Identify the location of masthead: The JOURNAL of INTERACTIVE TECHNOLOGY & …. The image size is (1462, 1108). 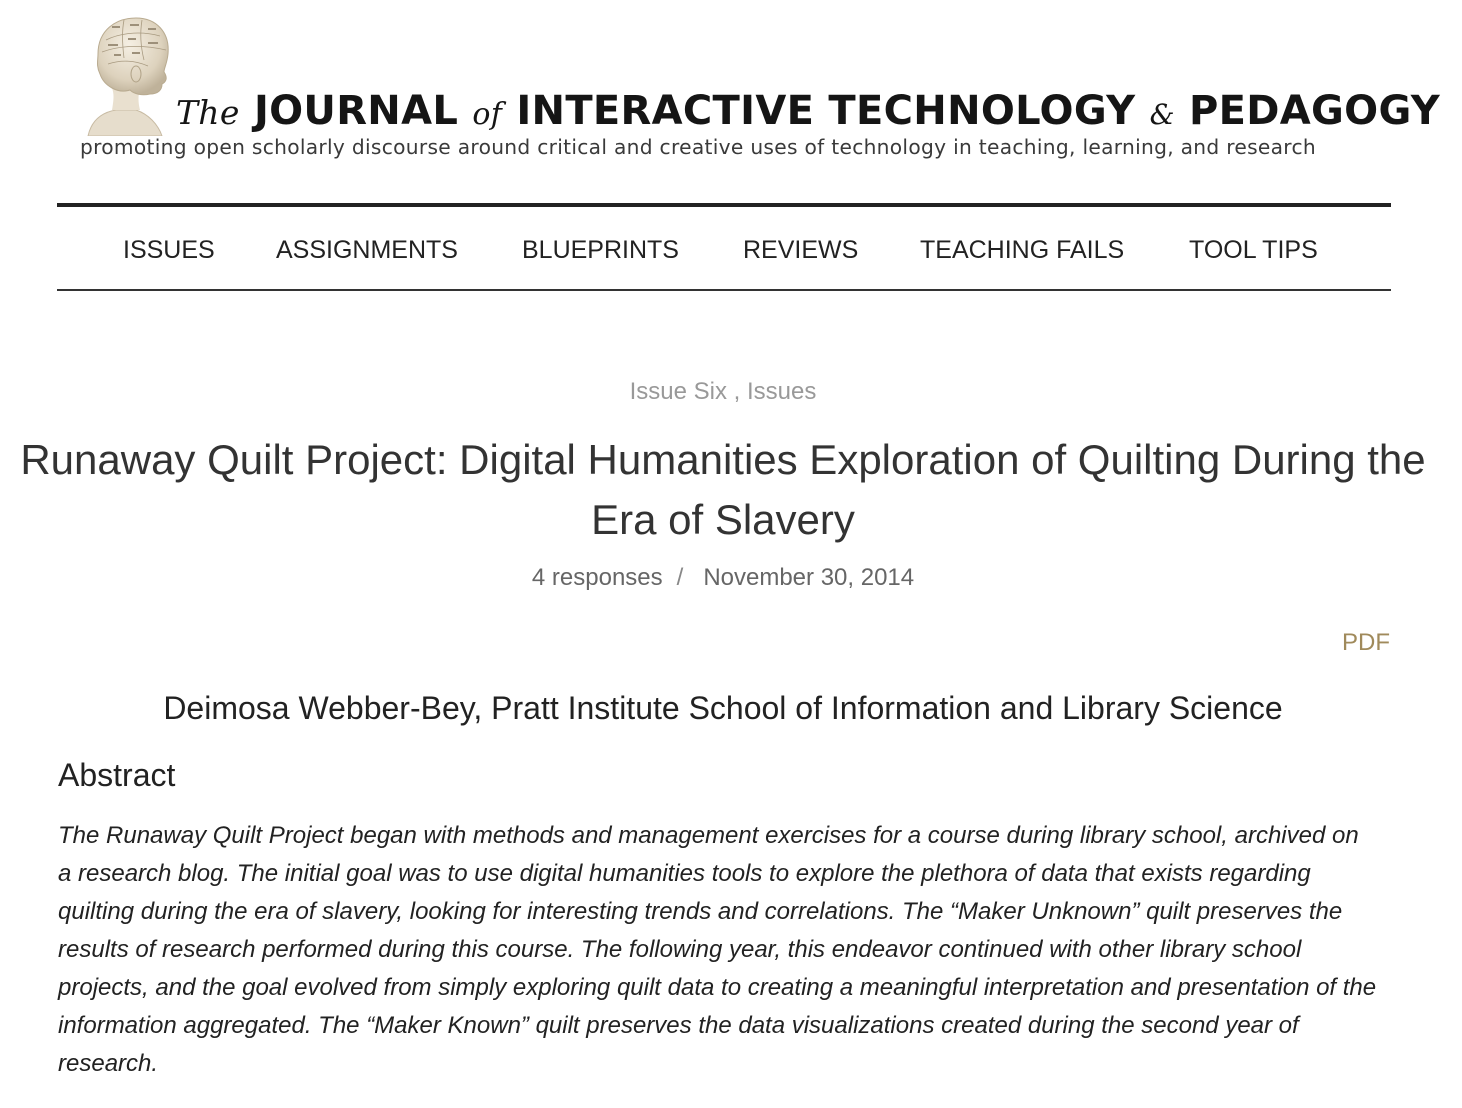
(759, 99).